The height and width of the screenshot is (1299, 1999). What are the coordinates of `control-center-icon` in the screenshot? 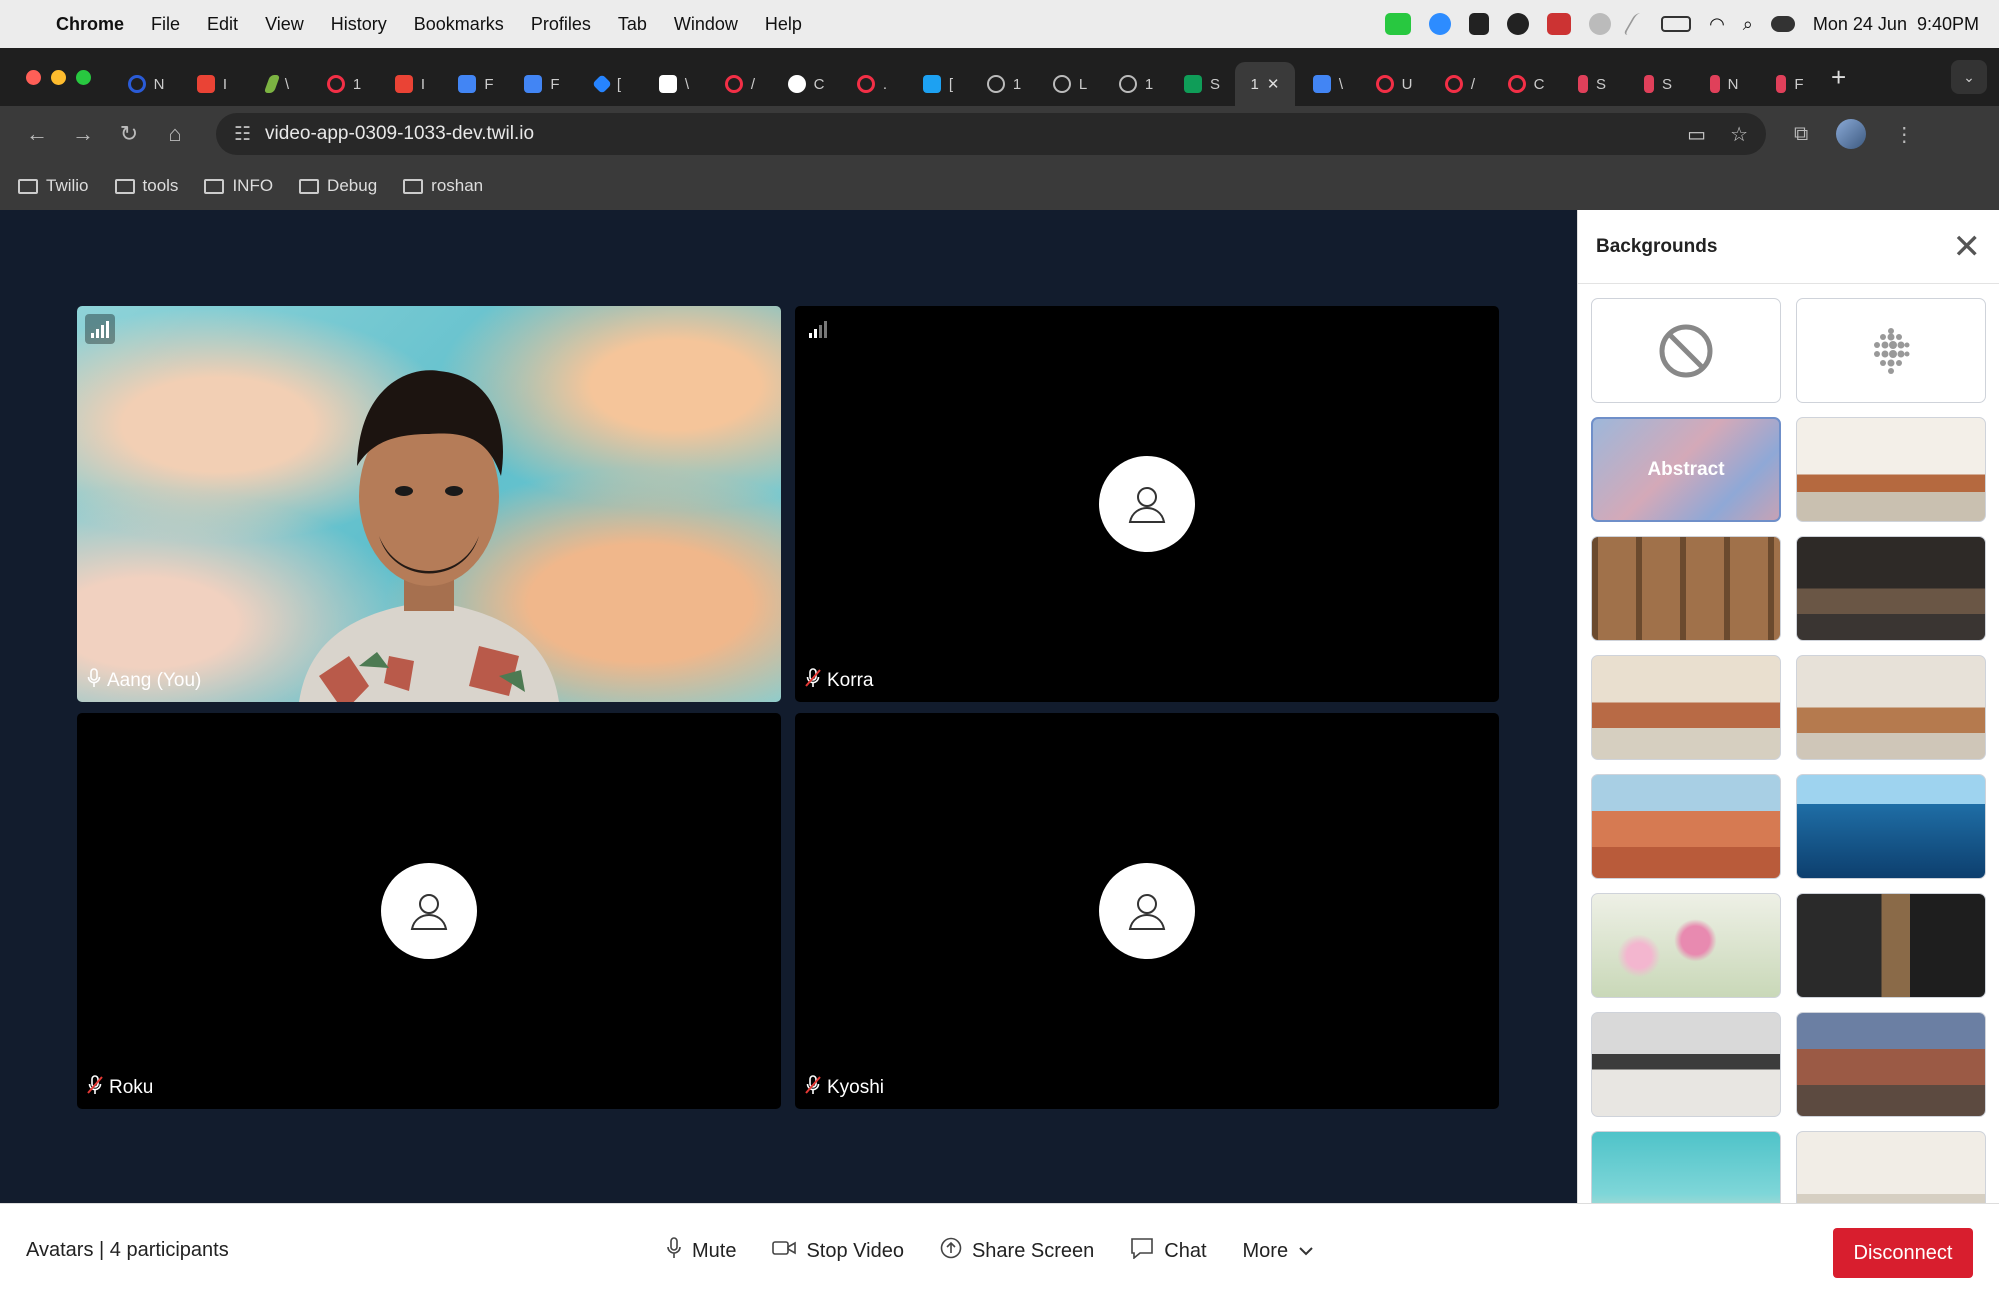 It's located at (1782, 24).